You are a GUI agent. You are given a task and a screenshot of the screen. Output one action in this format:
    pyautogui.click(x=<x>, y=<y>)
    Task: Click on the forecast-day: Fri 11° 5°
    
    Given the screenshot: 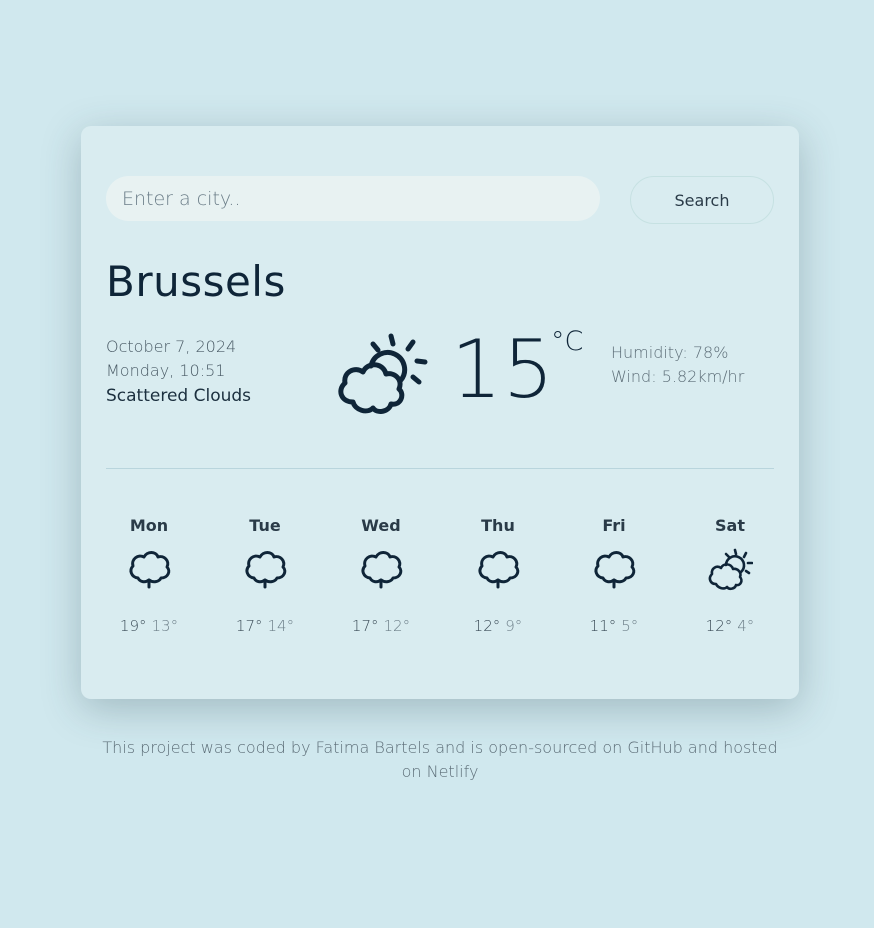 What is the action you would take?
    pyautogui.click(x=614, y=575)
    